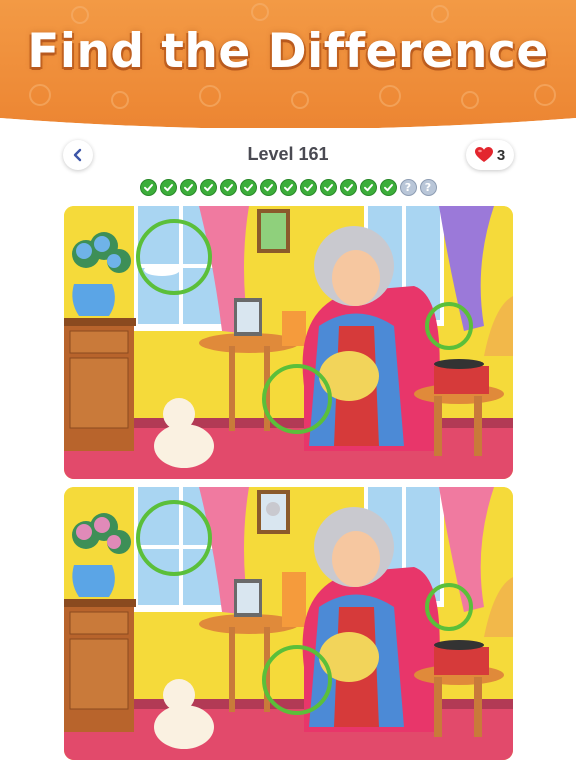 The width and height of the screenshot is (576, 768). Describe the element at coordinates (288, 51) in the screenshot. I see `banner-title: Find the Difference` at that location.